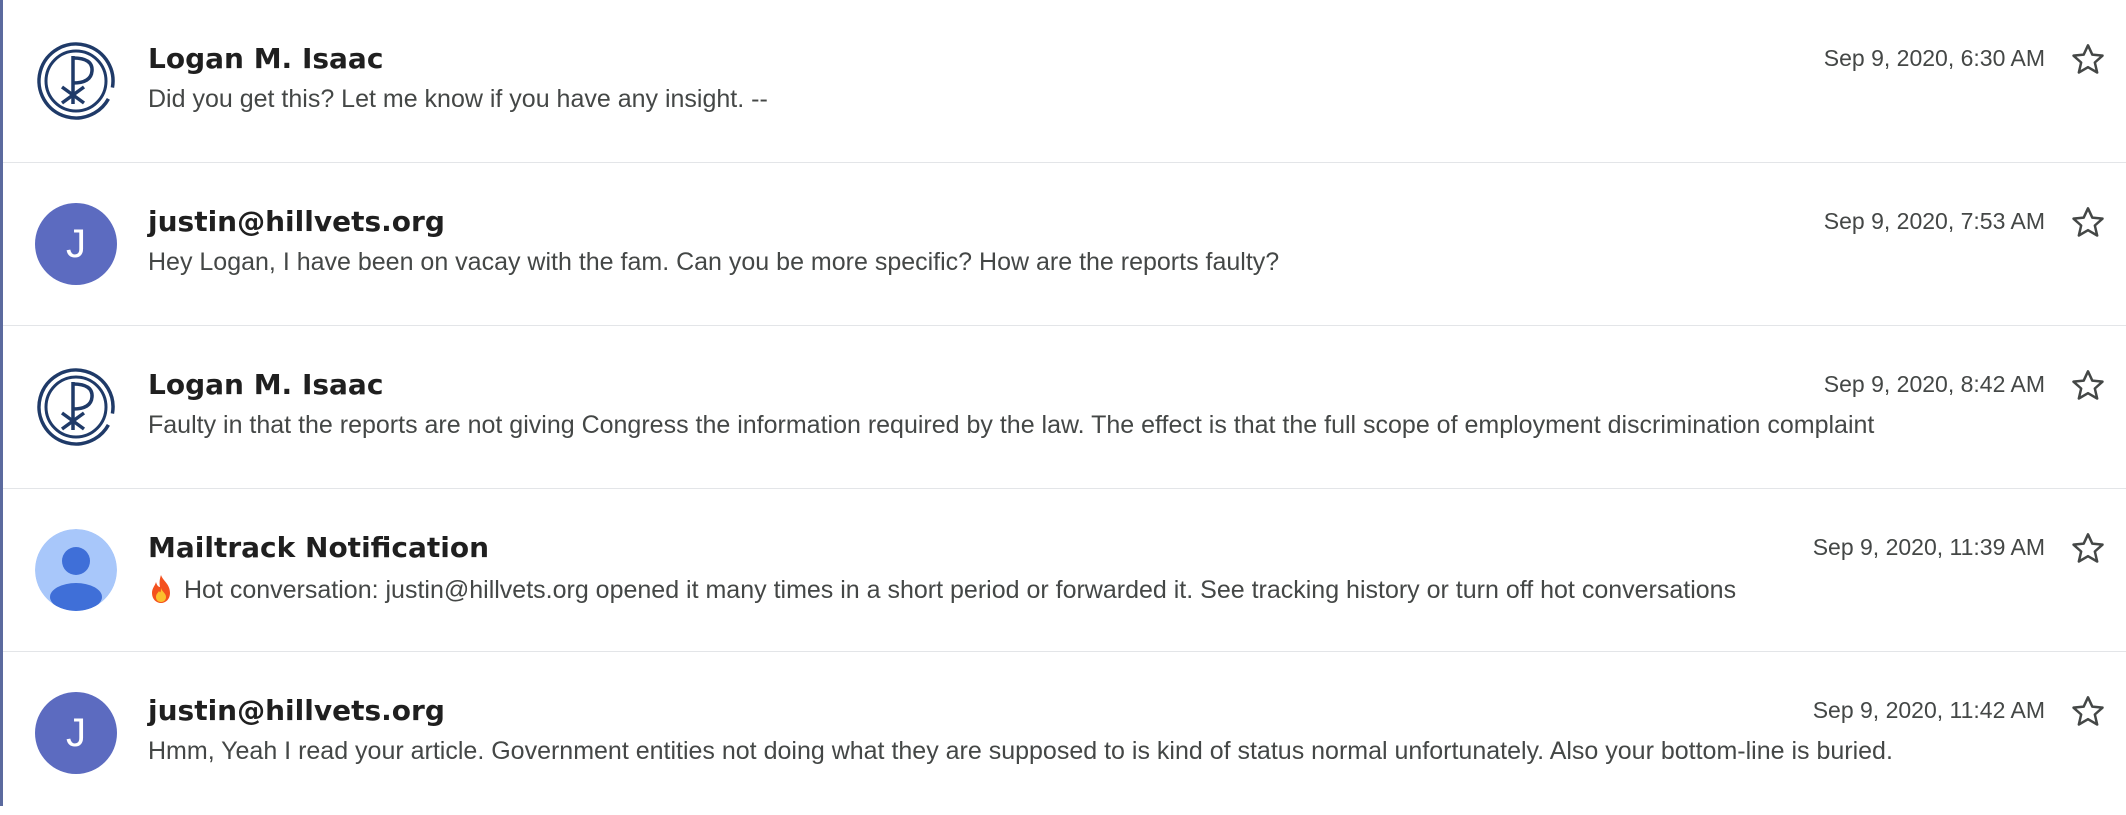  What do you see at coordinates (1934, 221) in the screenshot?
I see `message-date: Sep 9, 2020, 7:53 AM` at bounding box center [1934, 221].